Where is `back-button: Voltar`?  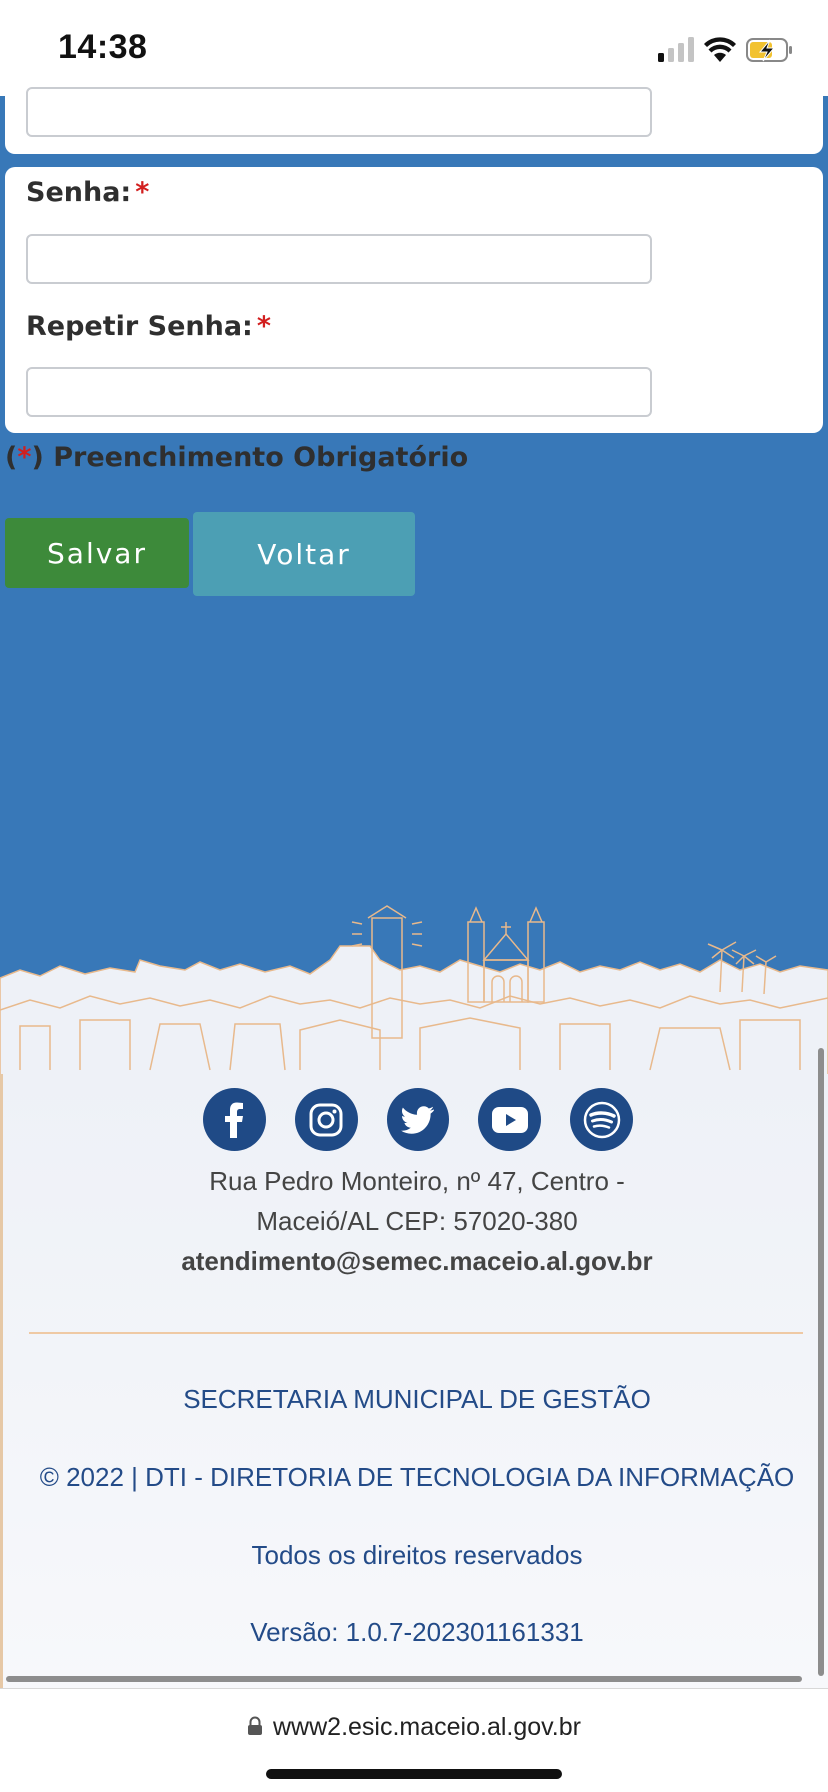
back-button: Voltar is located at coordinates (304, 554).